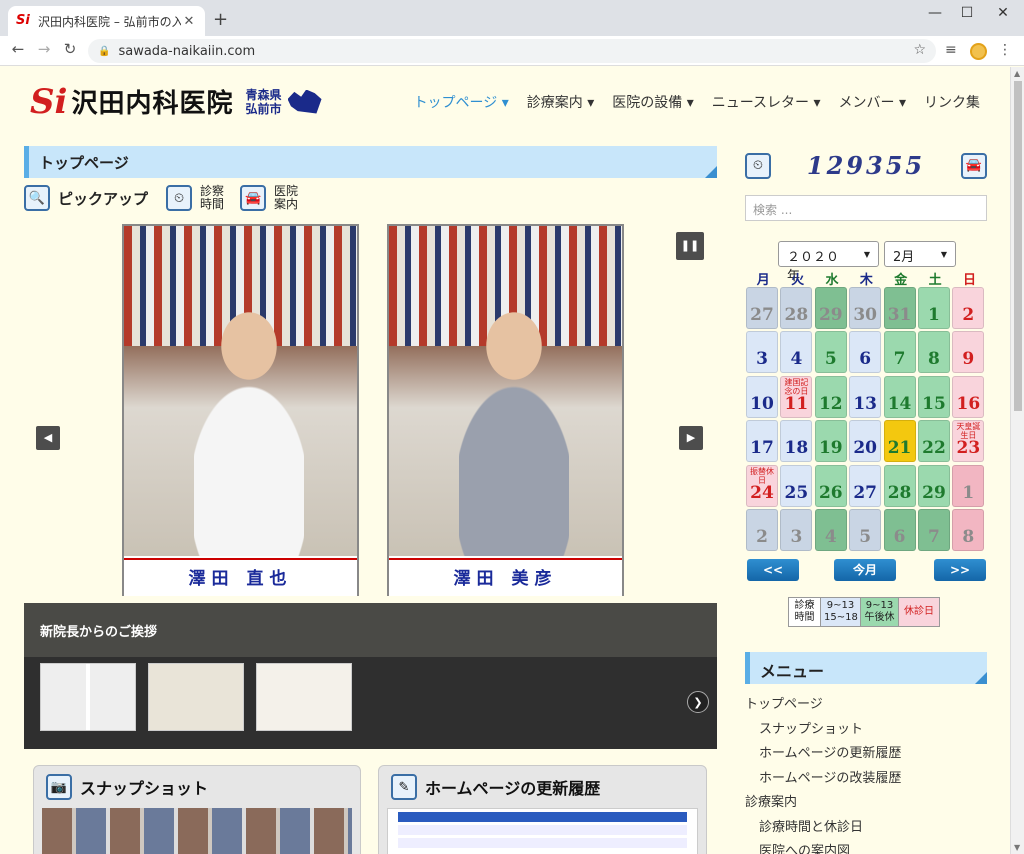  Describe the element at coordinates (1005, 50) in the screenshot. I see `more-menu-icon: ⋮` at that location.